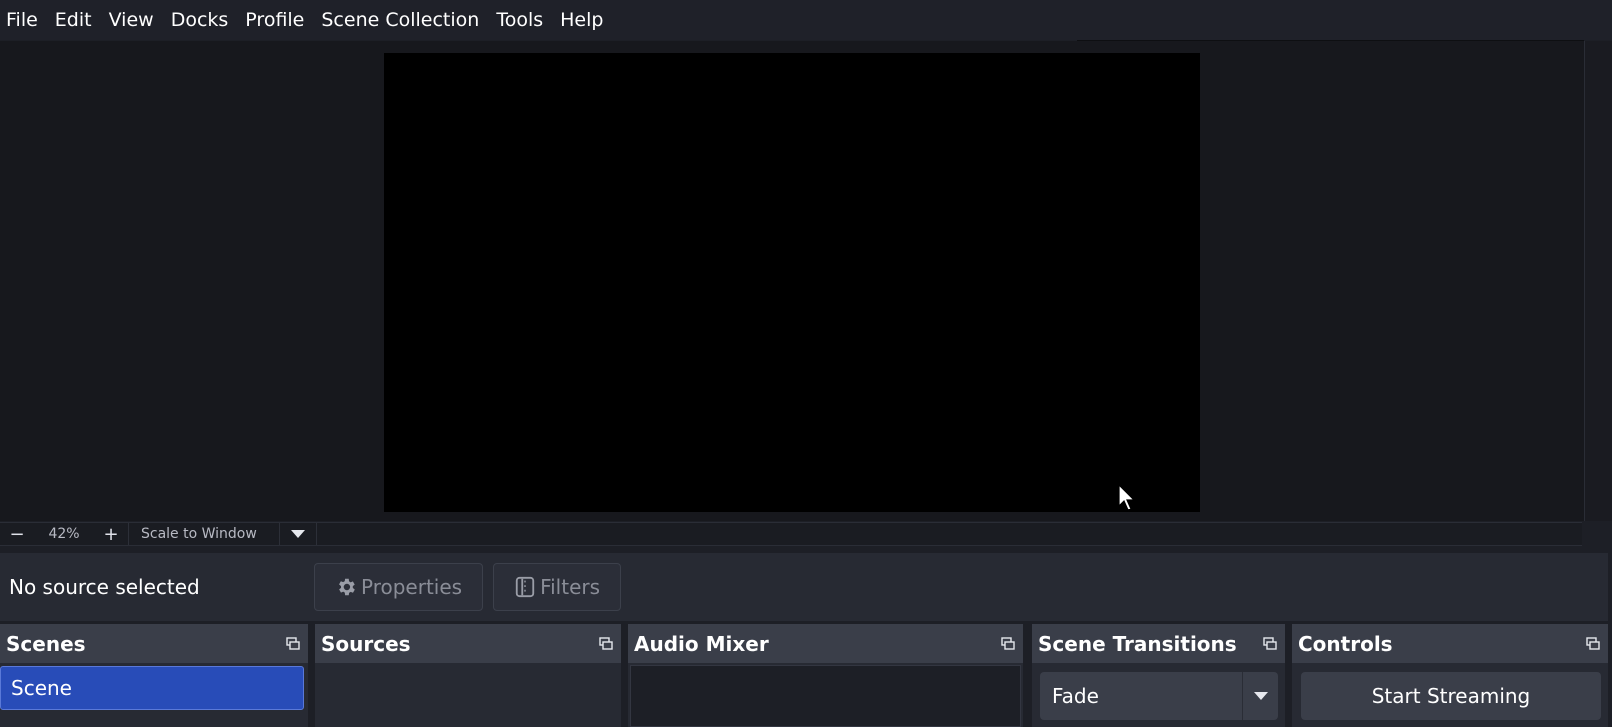 The image size is (1612, 727). I want to click on mouse-cursor-icon, so click(1127, 497).